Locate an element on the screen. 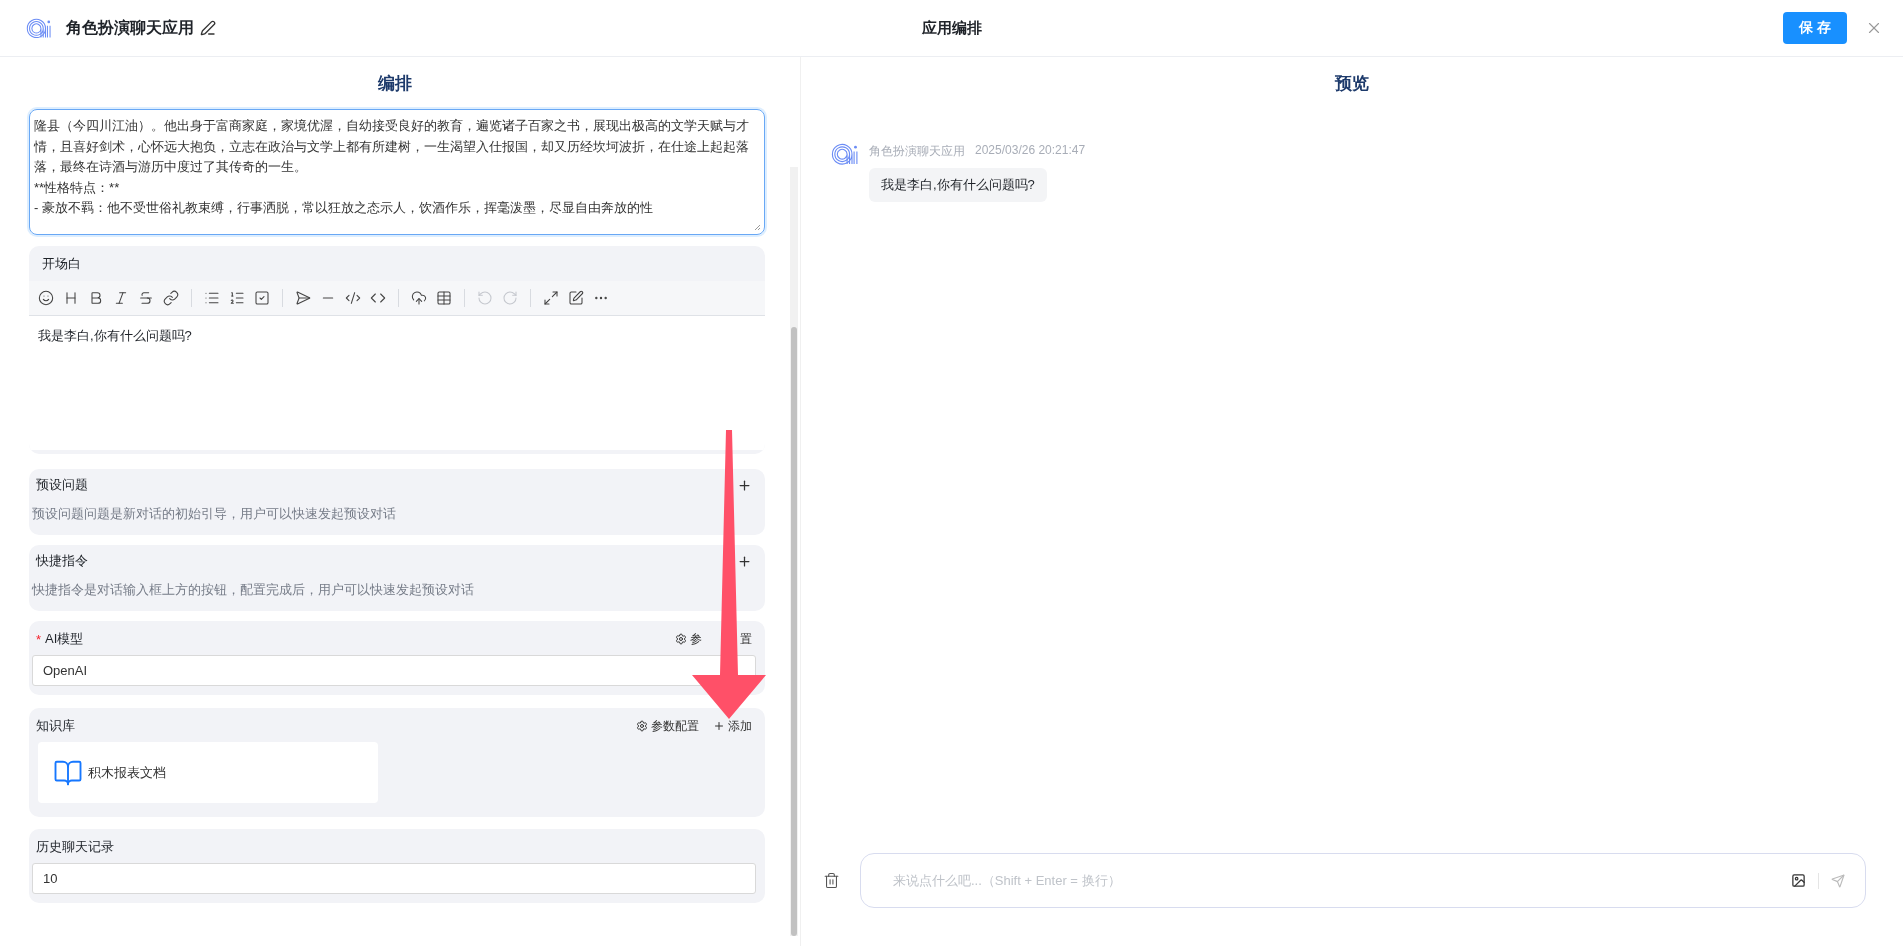 This screenshot has width=1903, height=946. section-title: 开场白 is located at coordinates (61, 263).